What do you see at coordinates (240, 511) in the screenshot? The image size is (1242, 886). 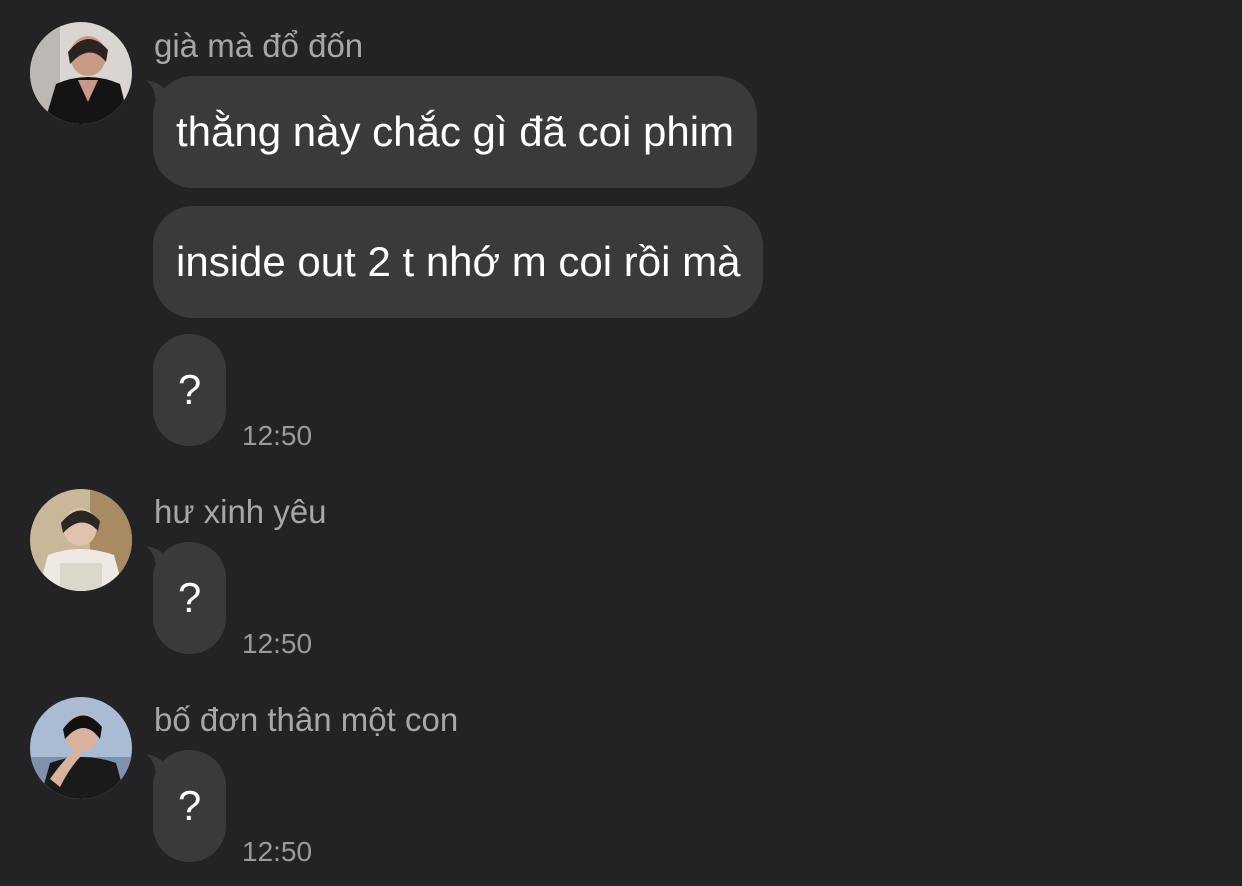 I see `sender-name: hư xinh yêu` at bounding box center [240, 511].